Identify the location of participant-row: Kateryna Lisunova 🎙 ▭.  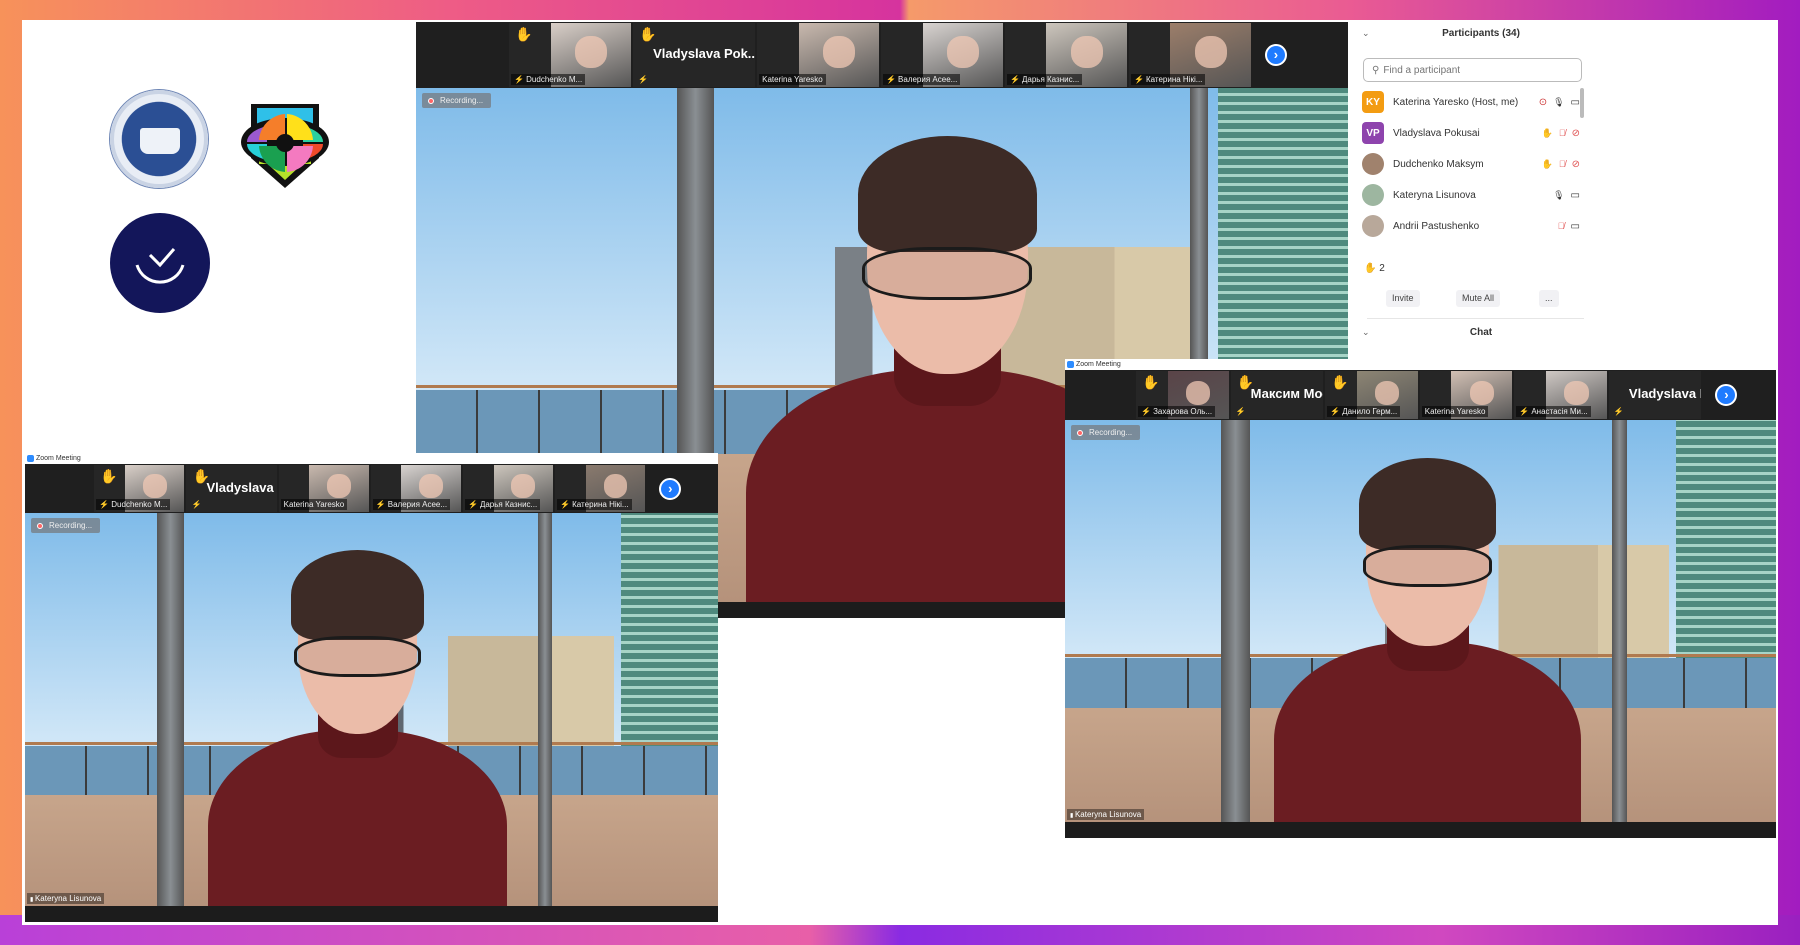
(1471, 195).